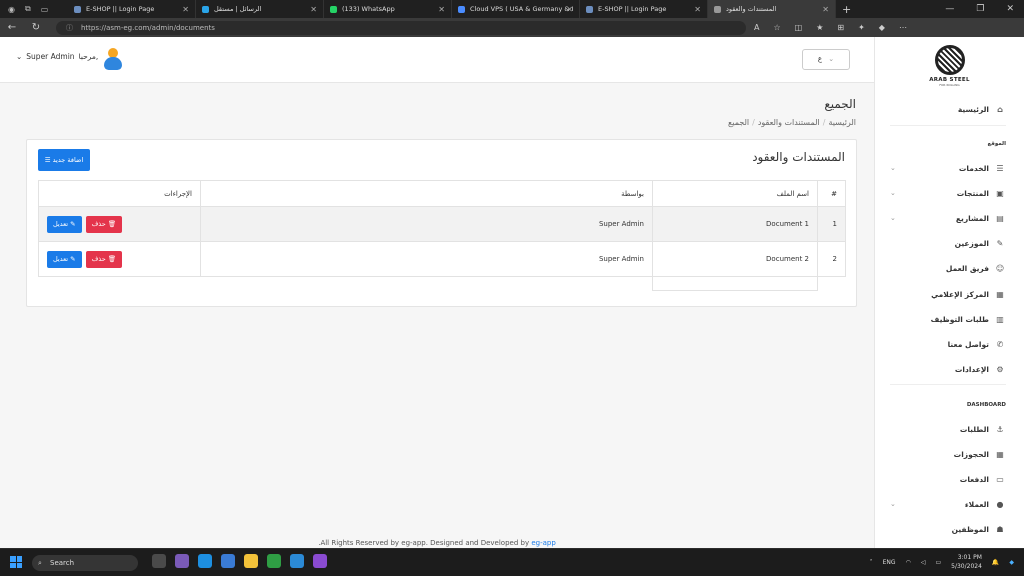  Describe the element at coordinates (11, 9) in the screenshot. I see `profile-icon: ◉` at that location.